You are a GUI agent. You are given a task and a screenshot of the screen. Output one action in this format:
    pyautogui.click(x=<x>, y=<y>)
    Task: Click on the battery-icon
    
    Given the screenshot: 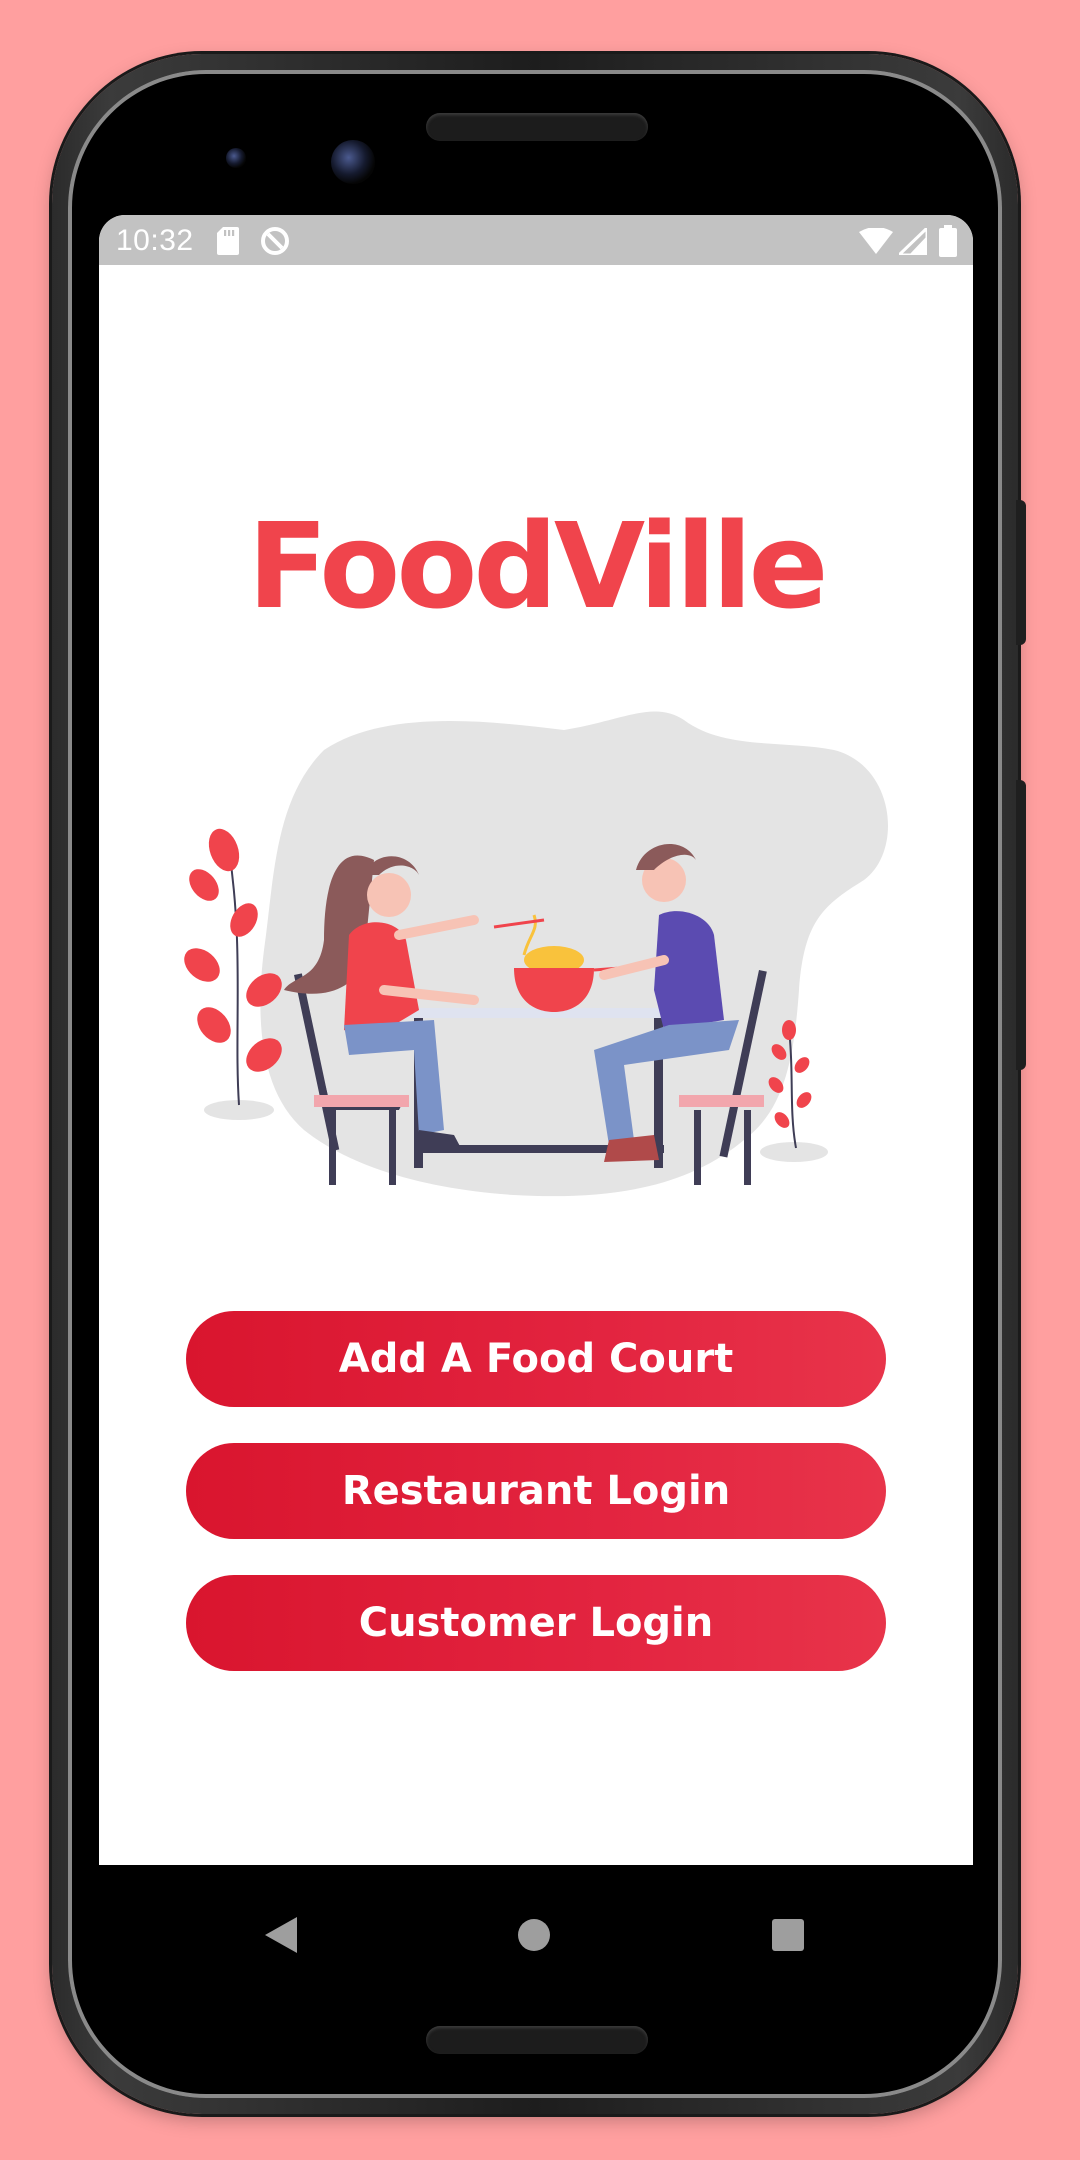 What is the action you would take?
    pyautogui.click(x=948, y=241)
    